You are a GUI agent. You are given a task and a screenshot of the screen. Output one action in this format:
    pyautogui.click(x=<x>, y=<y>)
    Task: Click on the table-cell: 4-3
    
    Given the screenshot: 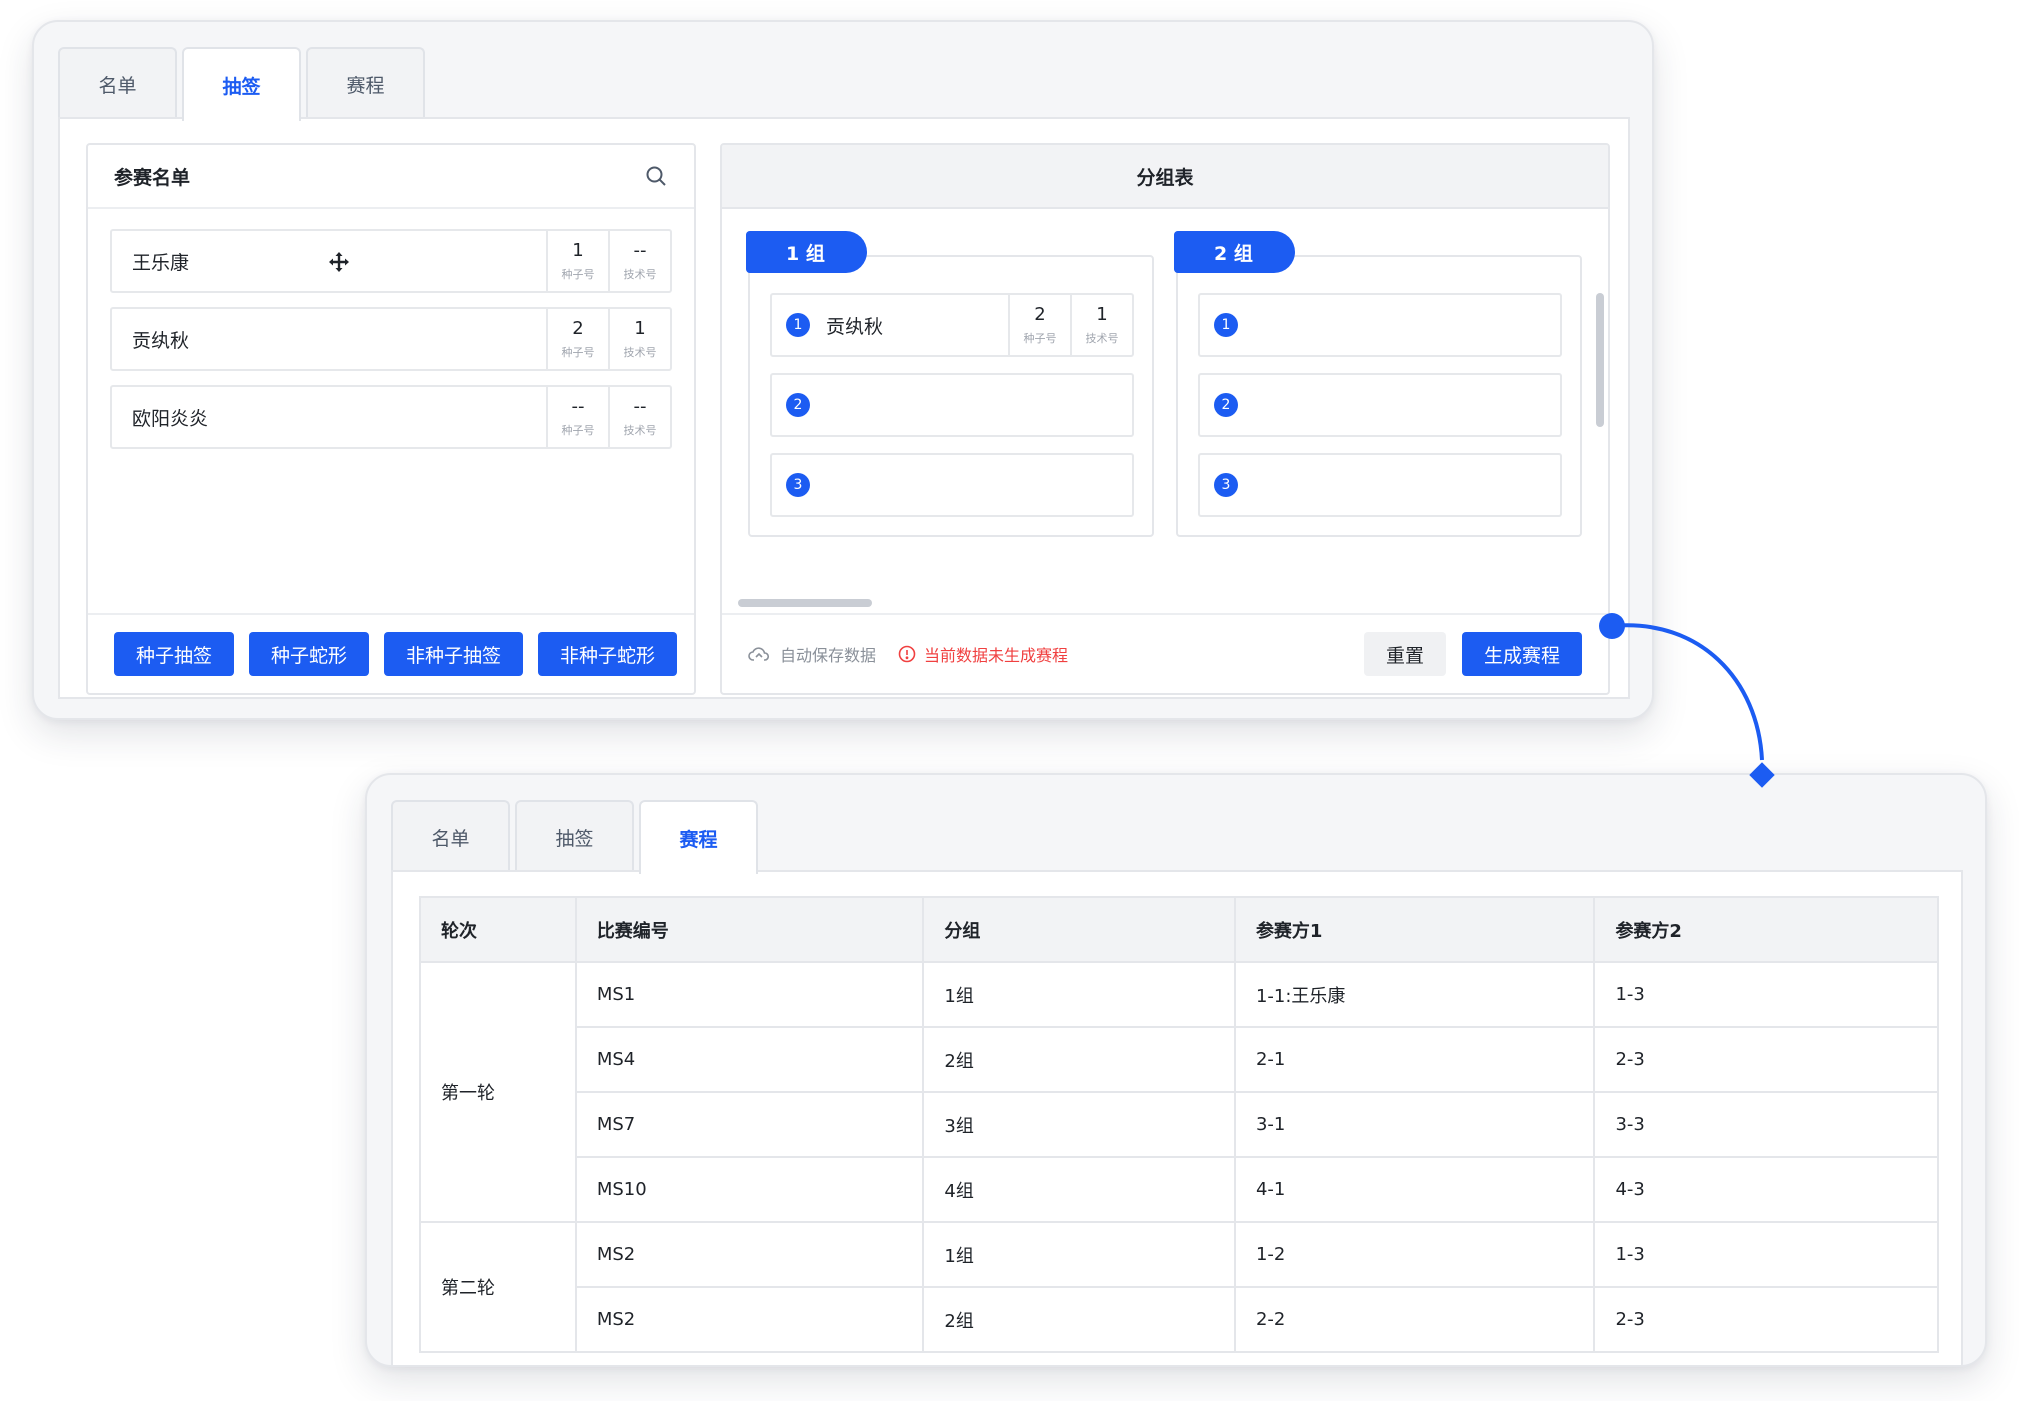 What is the action you would take?
    pyautogui.click(x=1766, y=1190)
    